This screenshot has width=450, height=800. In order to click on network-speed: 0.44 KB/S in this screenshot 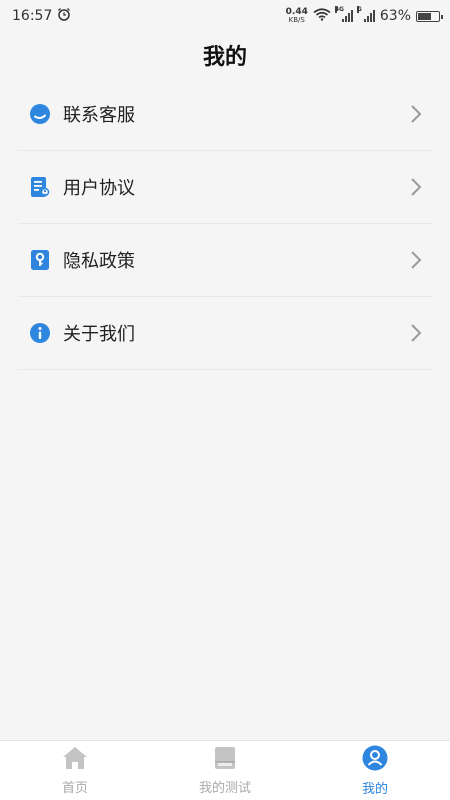, I will do `click(296, 16)`.